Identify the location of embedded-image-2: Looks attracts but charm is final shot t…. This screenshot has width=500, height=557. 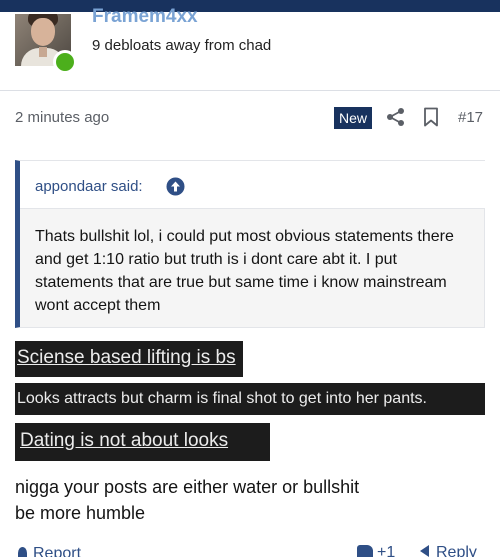
(250, 399).